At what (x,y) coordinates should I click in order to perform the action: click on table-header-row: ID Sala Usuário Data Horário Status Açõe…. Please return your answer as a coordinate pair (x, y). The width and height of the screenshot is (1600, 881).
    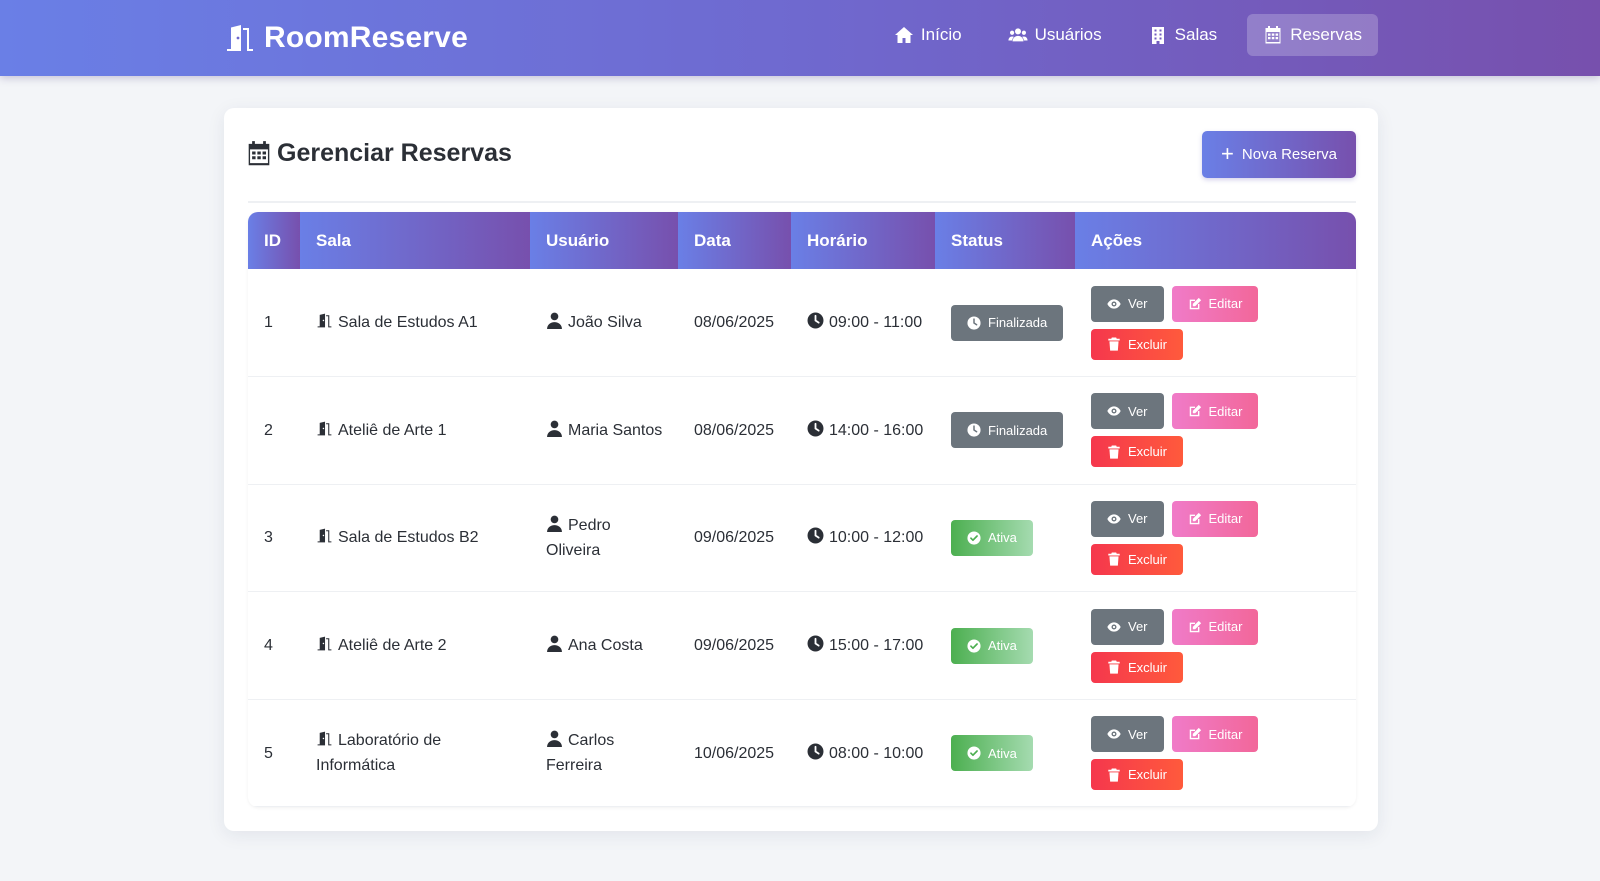
    Looking at the image, I should click on (802, 240).